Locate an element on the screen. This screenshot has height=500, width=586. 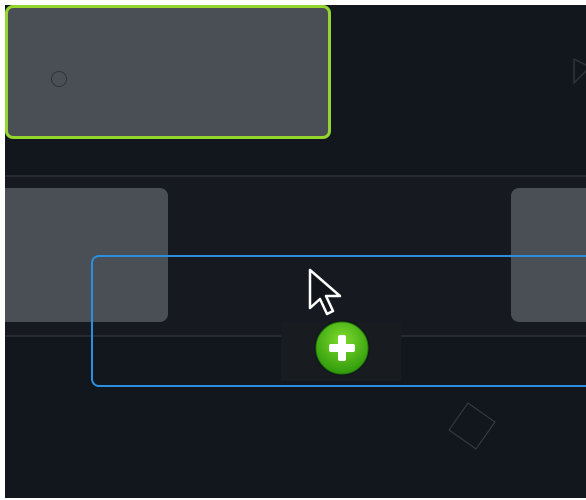
arrow-cursor-icon is located at coordinates (325, 292).